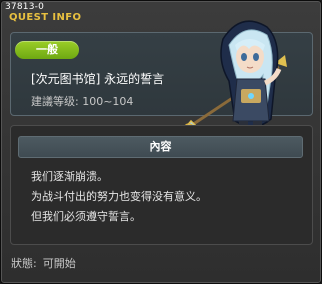  Describe the element at coordinates (86, 216) in the screenshot. I see `content-line-3: 但我们必须遵守誓言。` at that location.